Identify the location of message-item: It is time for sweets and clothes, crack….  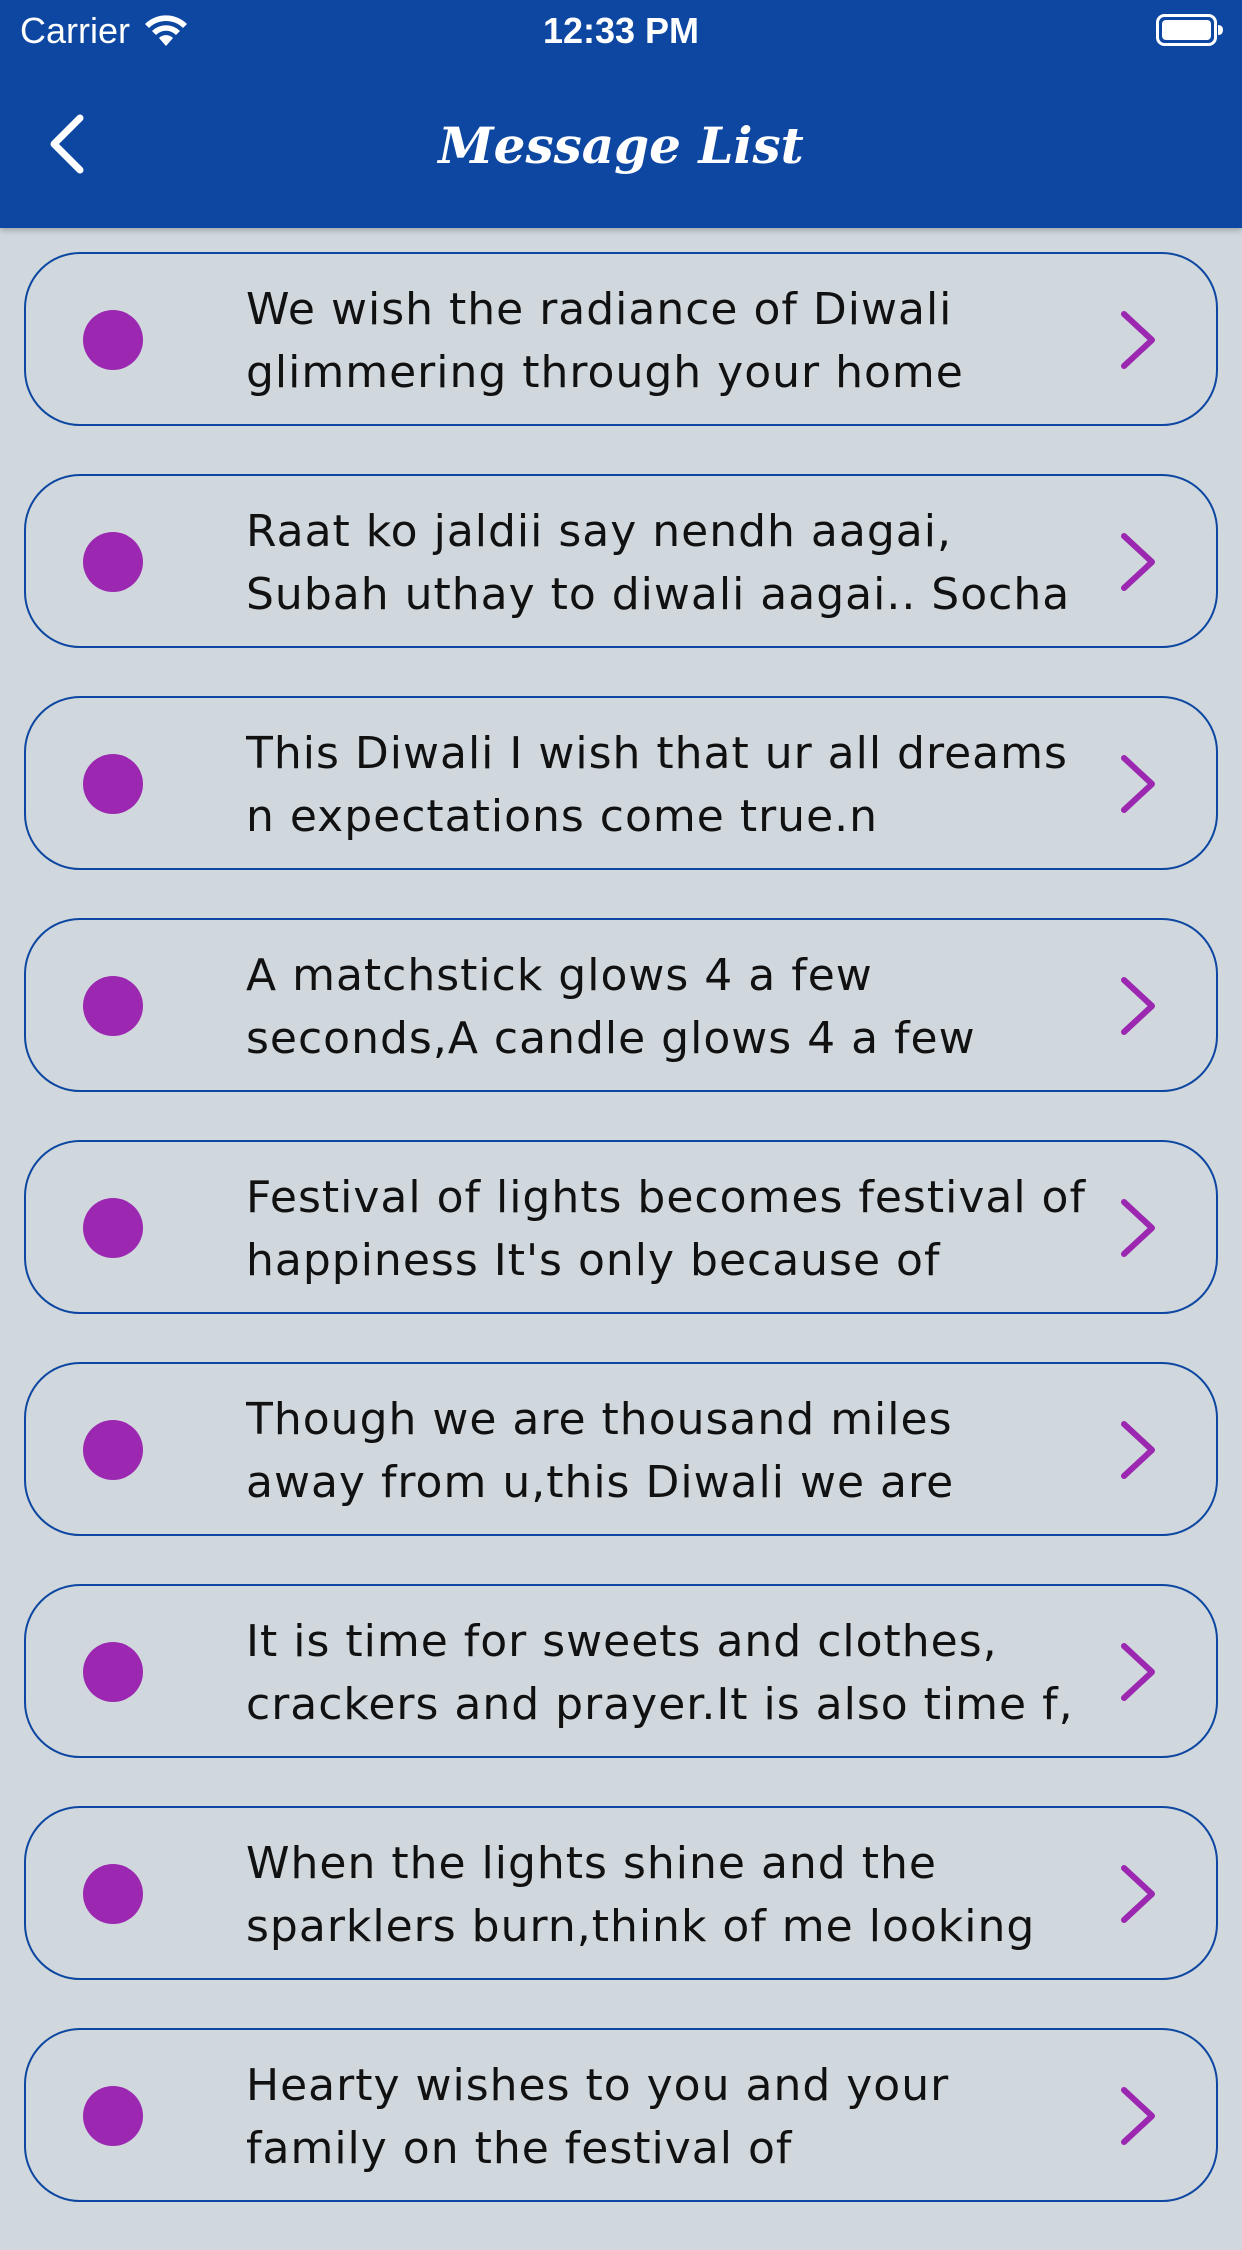
(621, 1671).